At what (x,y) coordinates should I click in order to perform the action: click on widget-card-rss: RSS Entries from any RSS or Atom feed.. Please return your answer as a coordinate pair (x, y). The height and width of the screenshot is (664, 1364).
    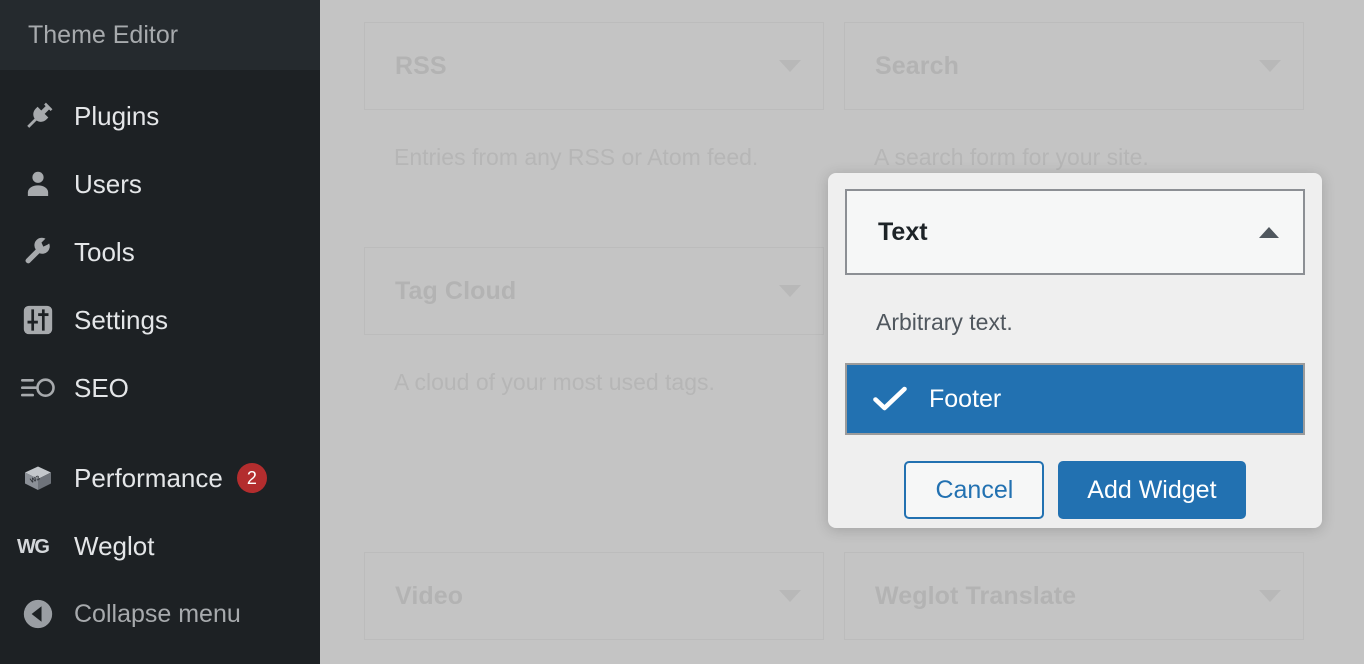
    Looking at the image, I should click on (594, 95).